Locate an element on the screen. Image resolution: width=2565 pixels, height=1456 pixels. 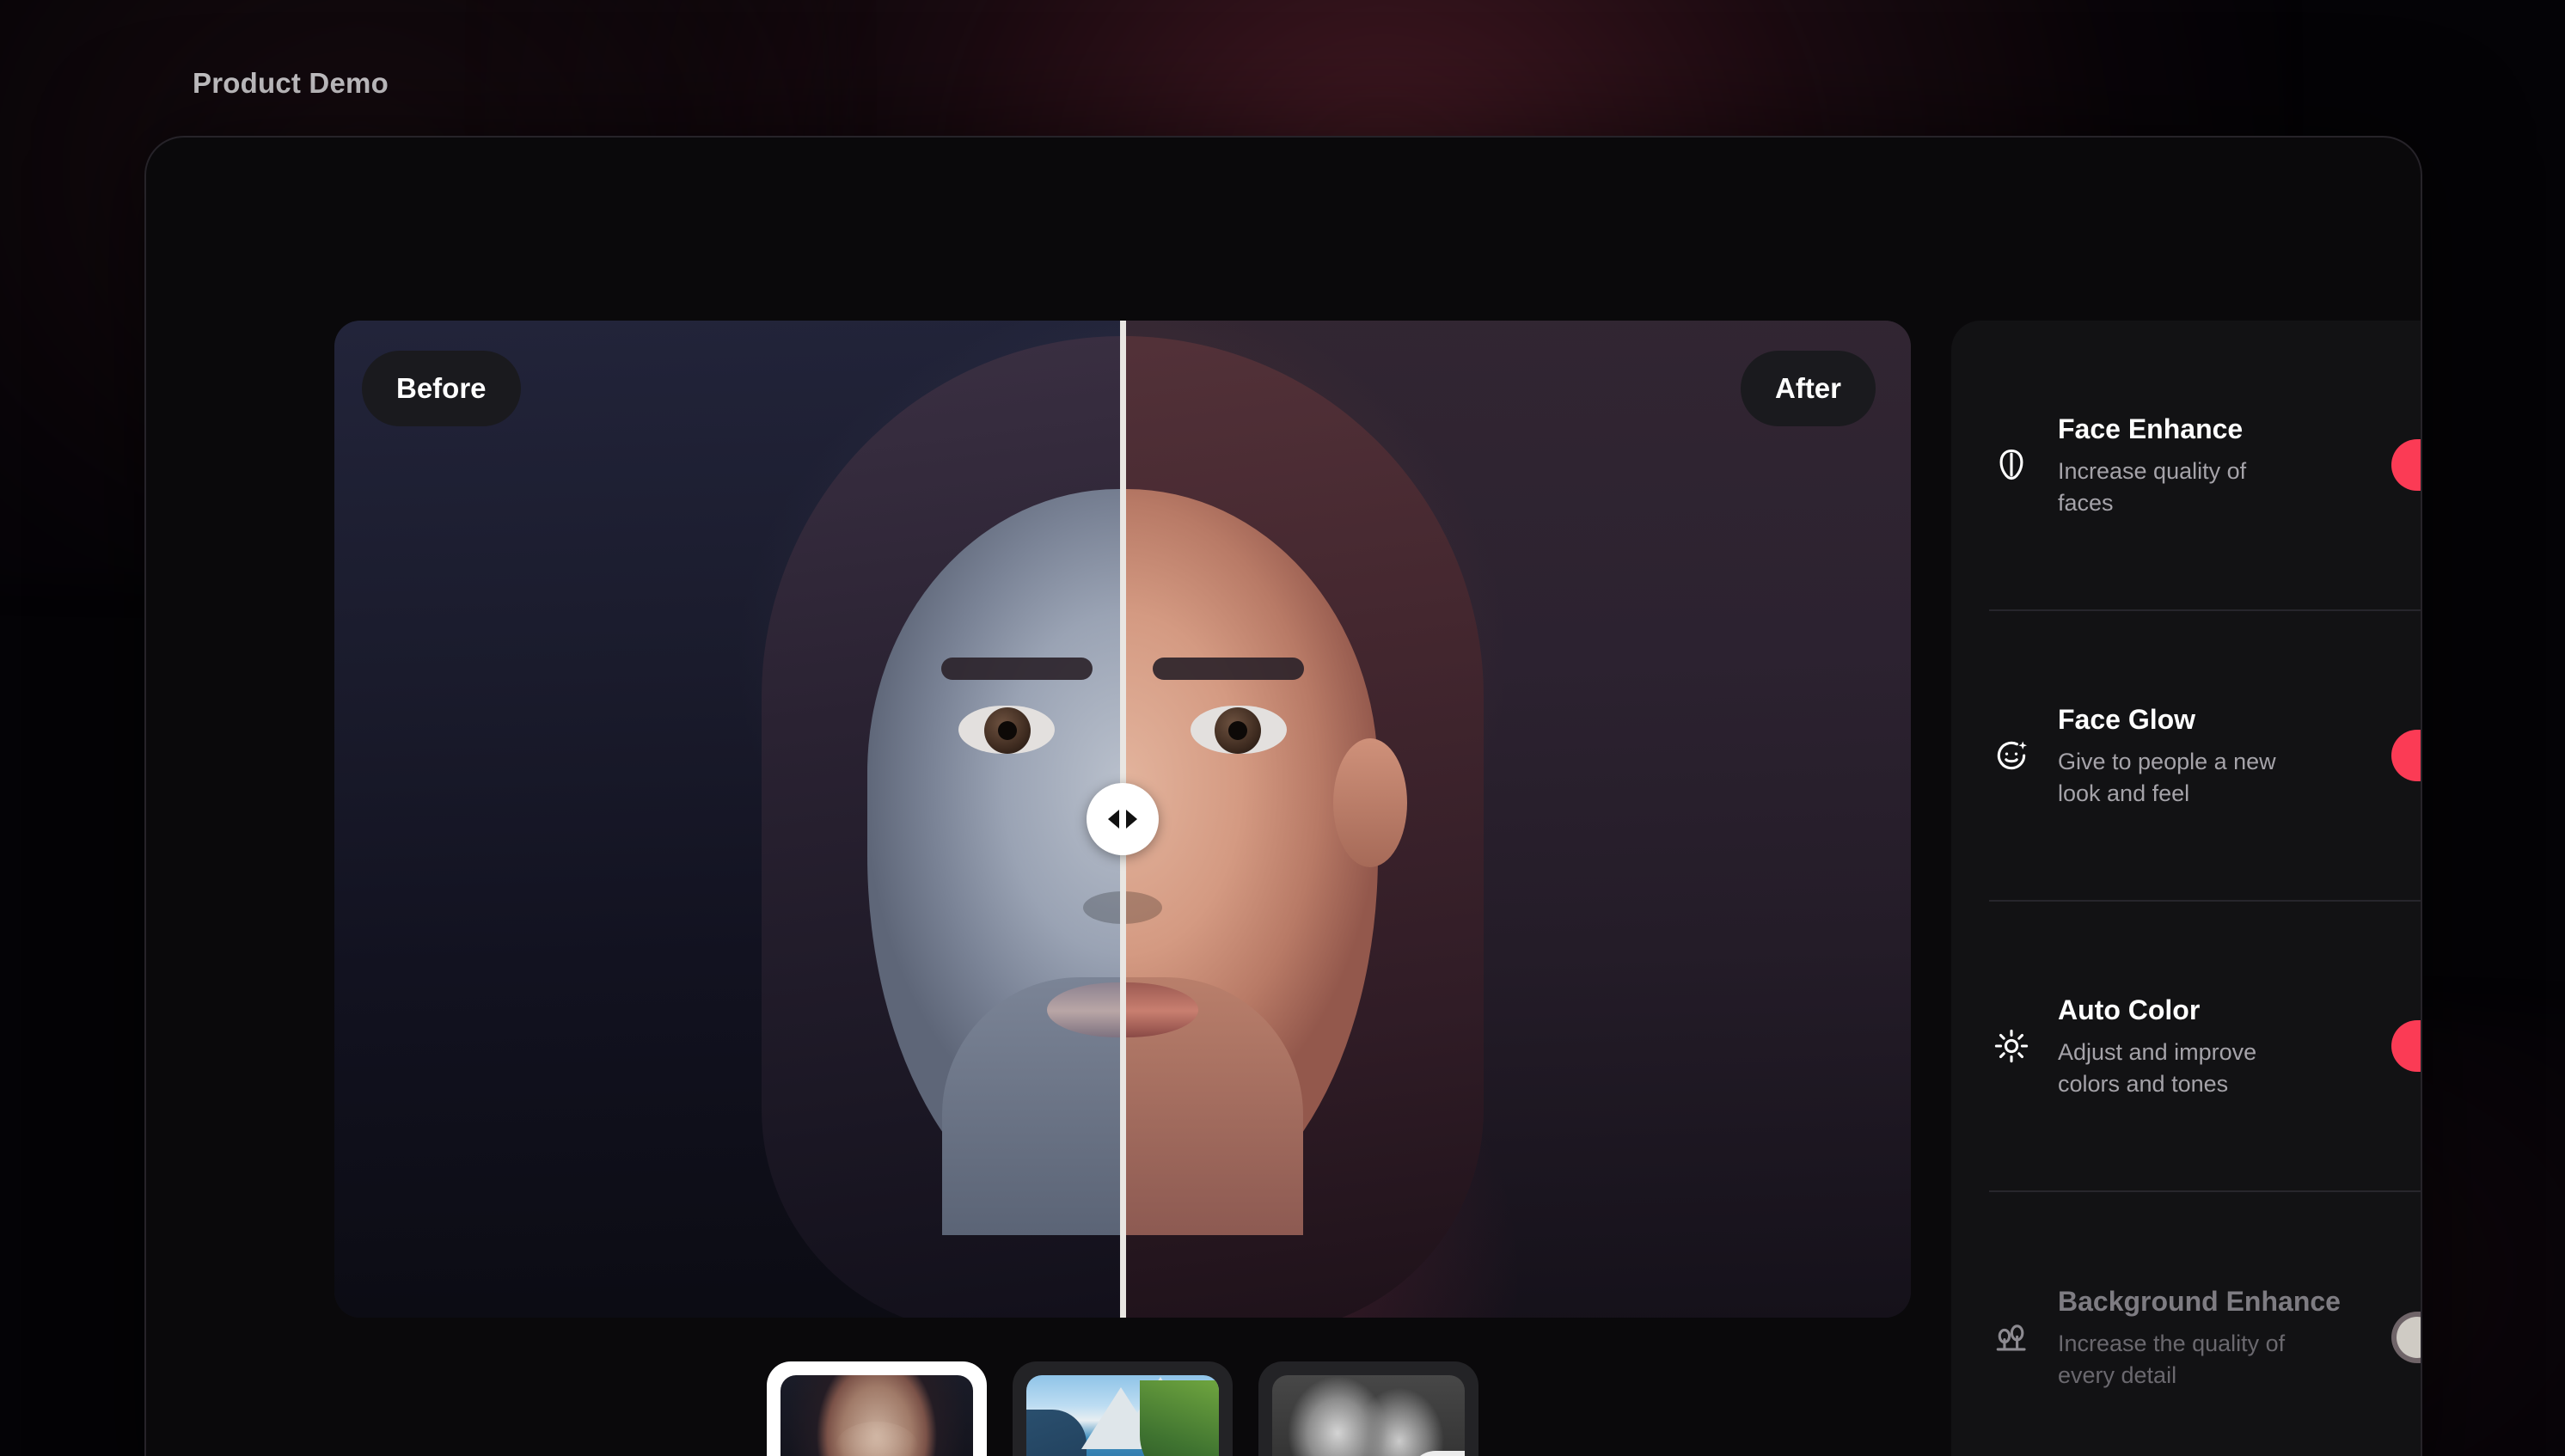
thumbnail-strip: Portrait Landscape Old Photo is located at coordinates (1122, 1409).